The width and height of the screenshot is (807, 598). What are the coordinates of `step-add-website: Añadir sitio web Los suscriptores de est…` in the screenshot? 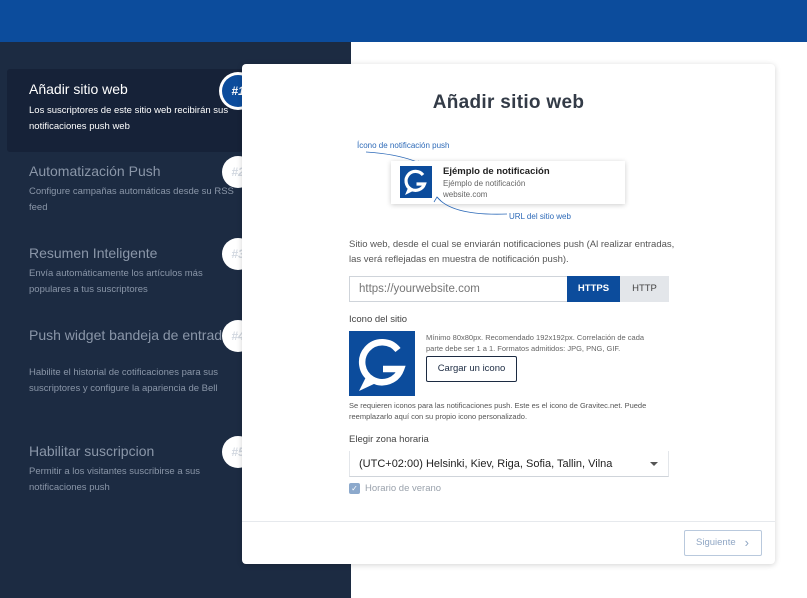 It's located at (125, 110).